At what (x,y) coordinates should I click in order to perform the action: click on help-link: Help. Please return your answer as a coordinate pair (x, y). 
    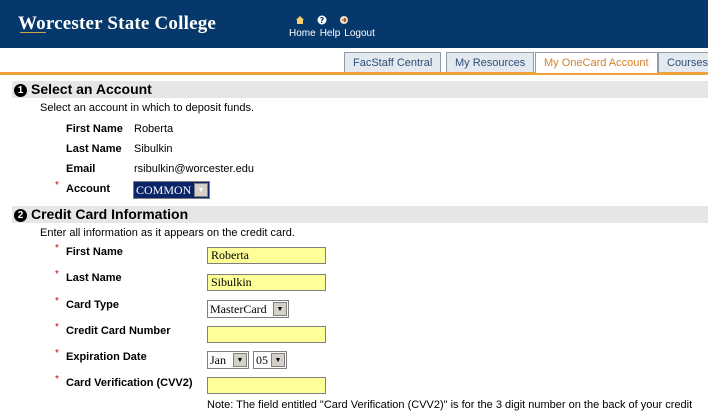
    Looking at the image, I should click on (330, 33).